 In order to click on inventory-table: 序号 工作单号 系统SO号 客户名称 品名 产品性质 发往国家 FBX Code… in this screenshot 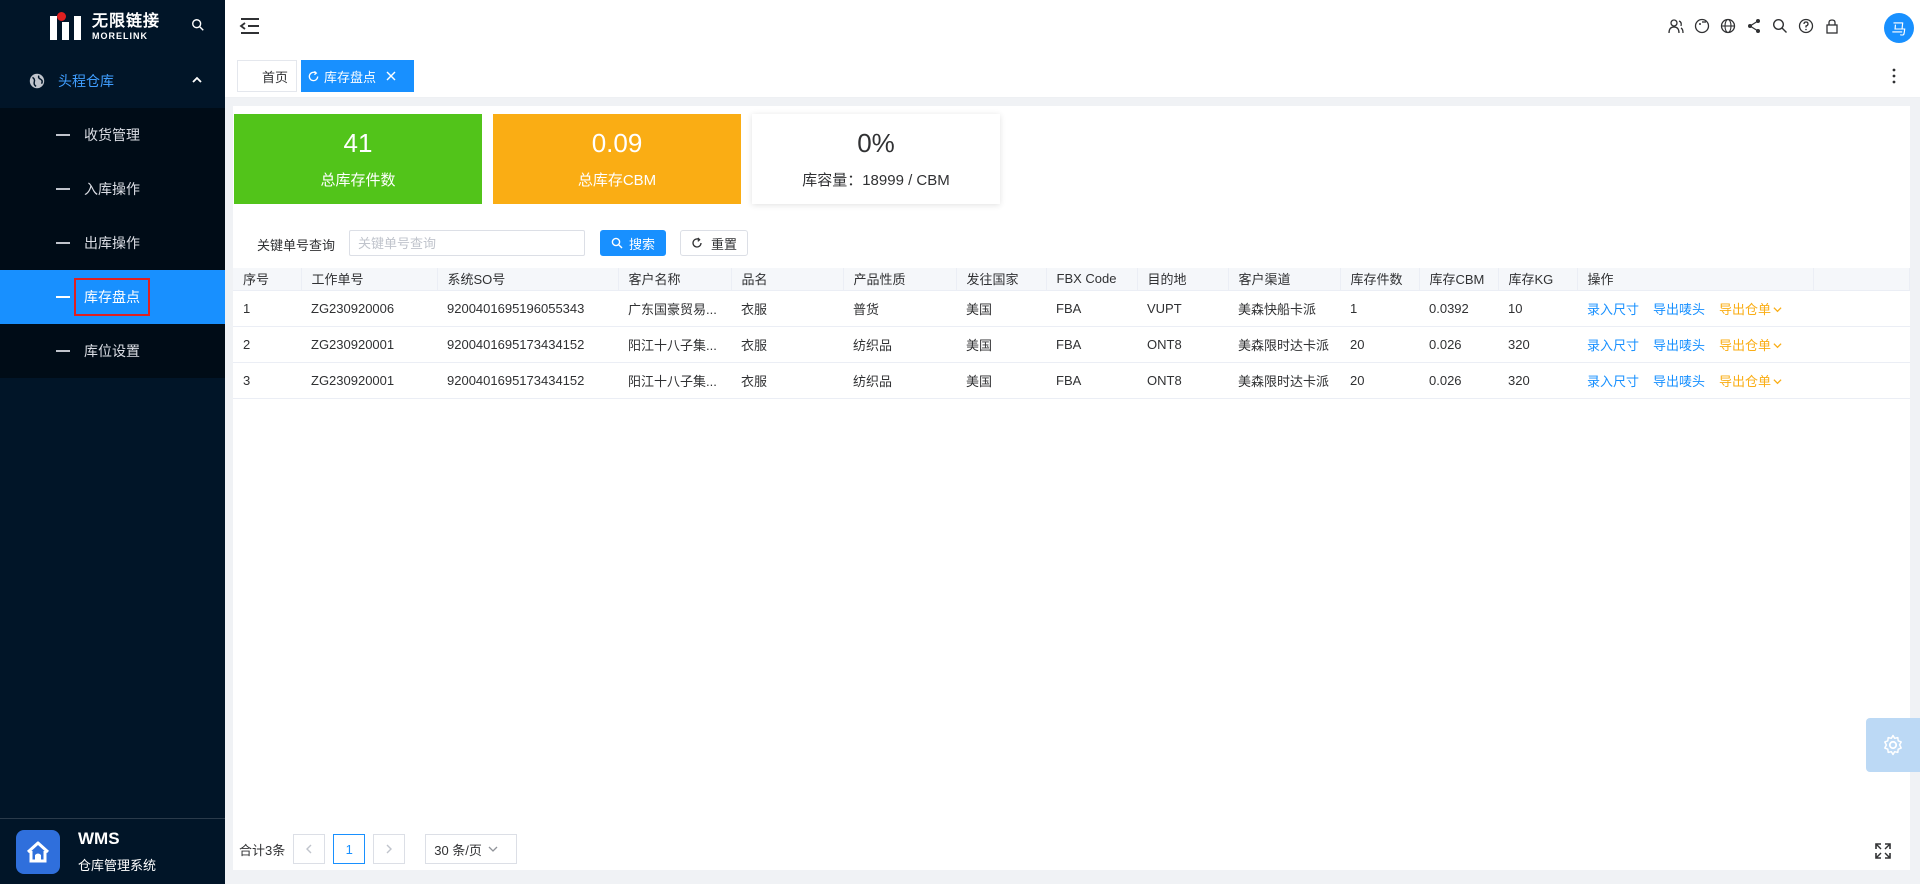, I will do `click(1071, 333)`.